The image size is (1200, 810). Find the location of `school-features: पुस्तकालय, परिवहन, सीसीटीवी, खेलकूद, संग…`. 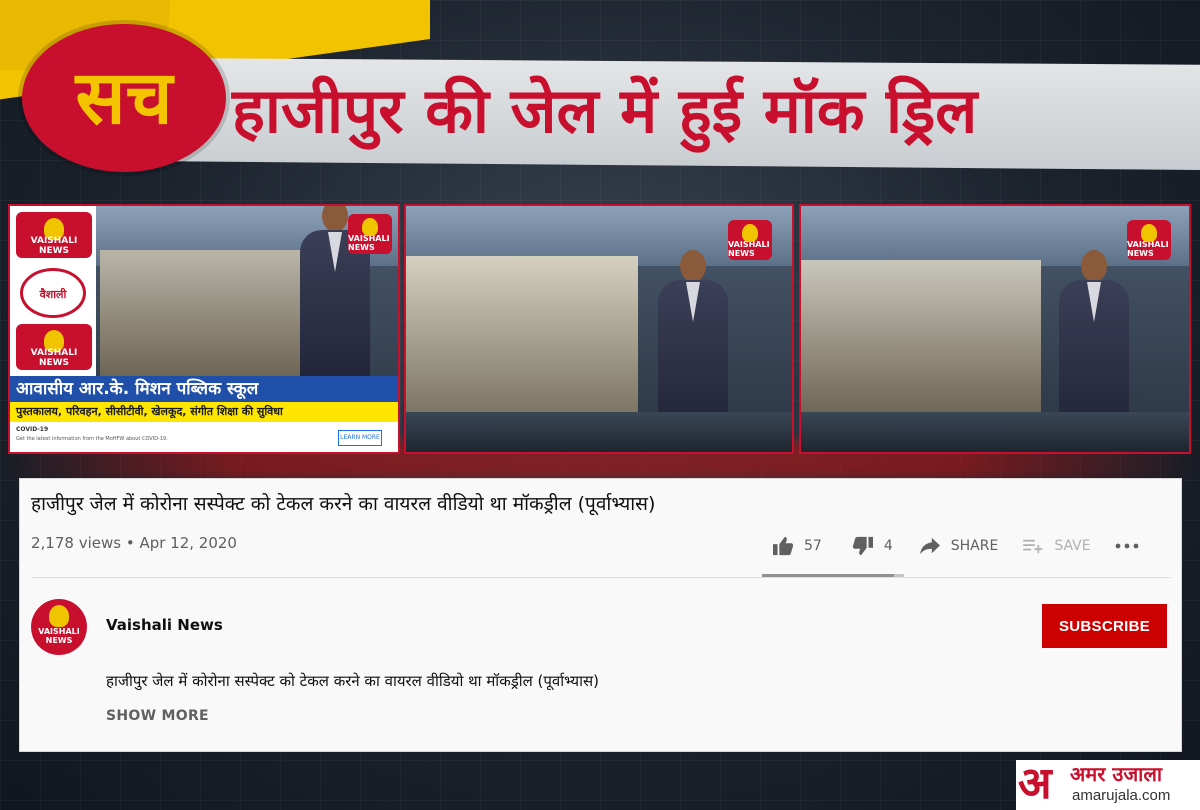

school-features: पुस्तकालय, परिवहन, सीसीटीवी, खेलकूद, संग… is located at coordinates (204, 412).